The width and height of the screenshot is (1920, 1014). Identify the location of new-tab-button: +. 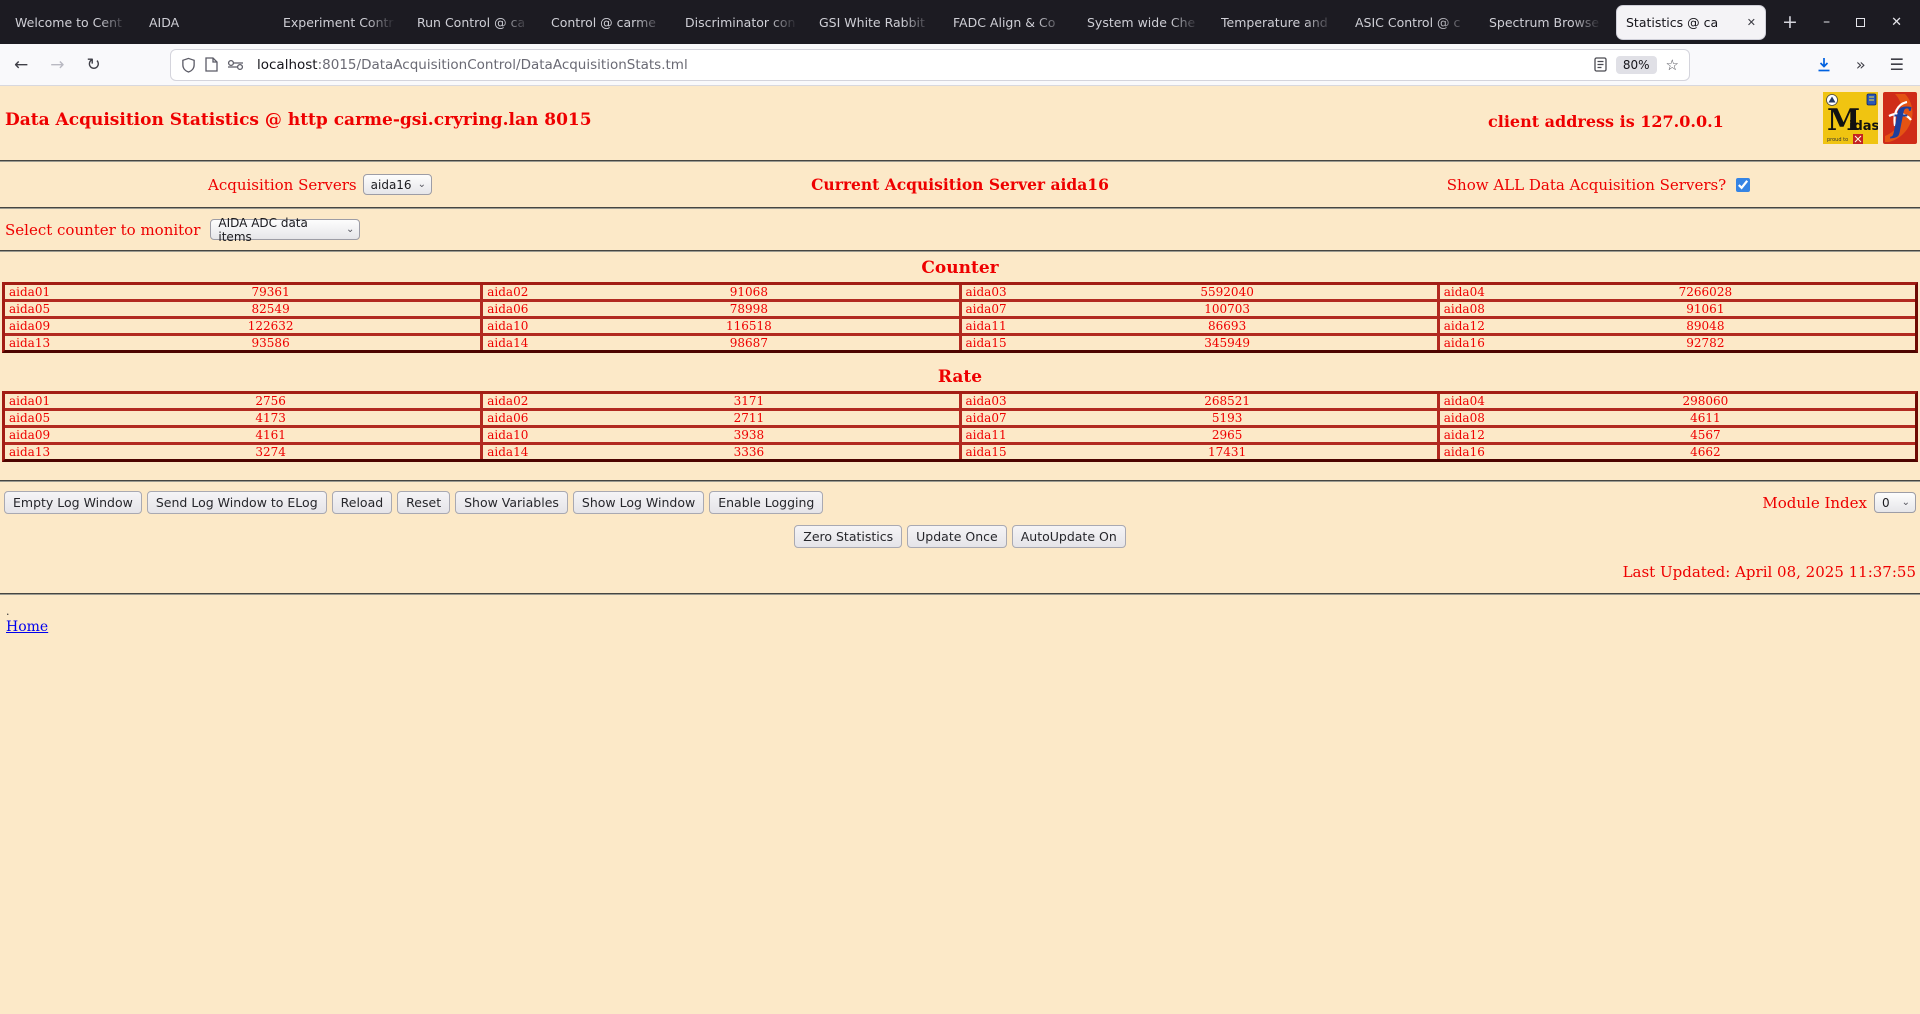
(1790, 22).